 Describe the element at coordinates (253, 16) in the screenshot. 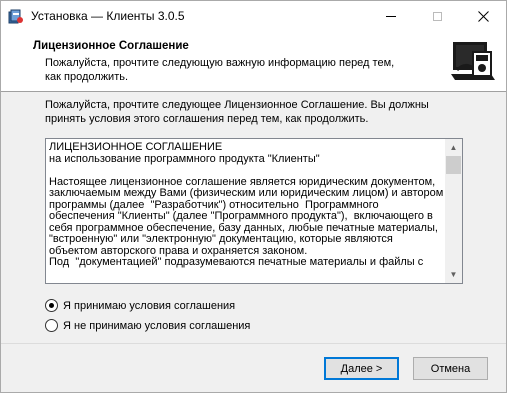

I see `title-bar: Установка — Клиенты 3.0.5` at that location.